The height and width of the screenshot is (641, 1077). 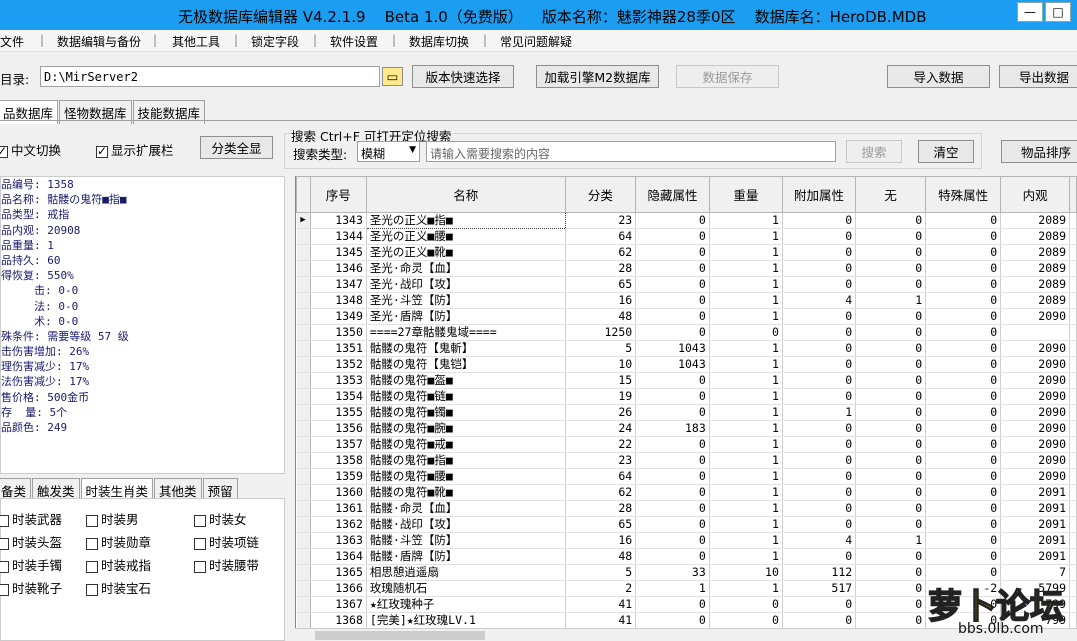 I want to click on table-cell: 16, so click(x=601, y=300).